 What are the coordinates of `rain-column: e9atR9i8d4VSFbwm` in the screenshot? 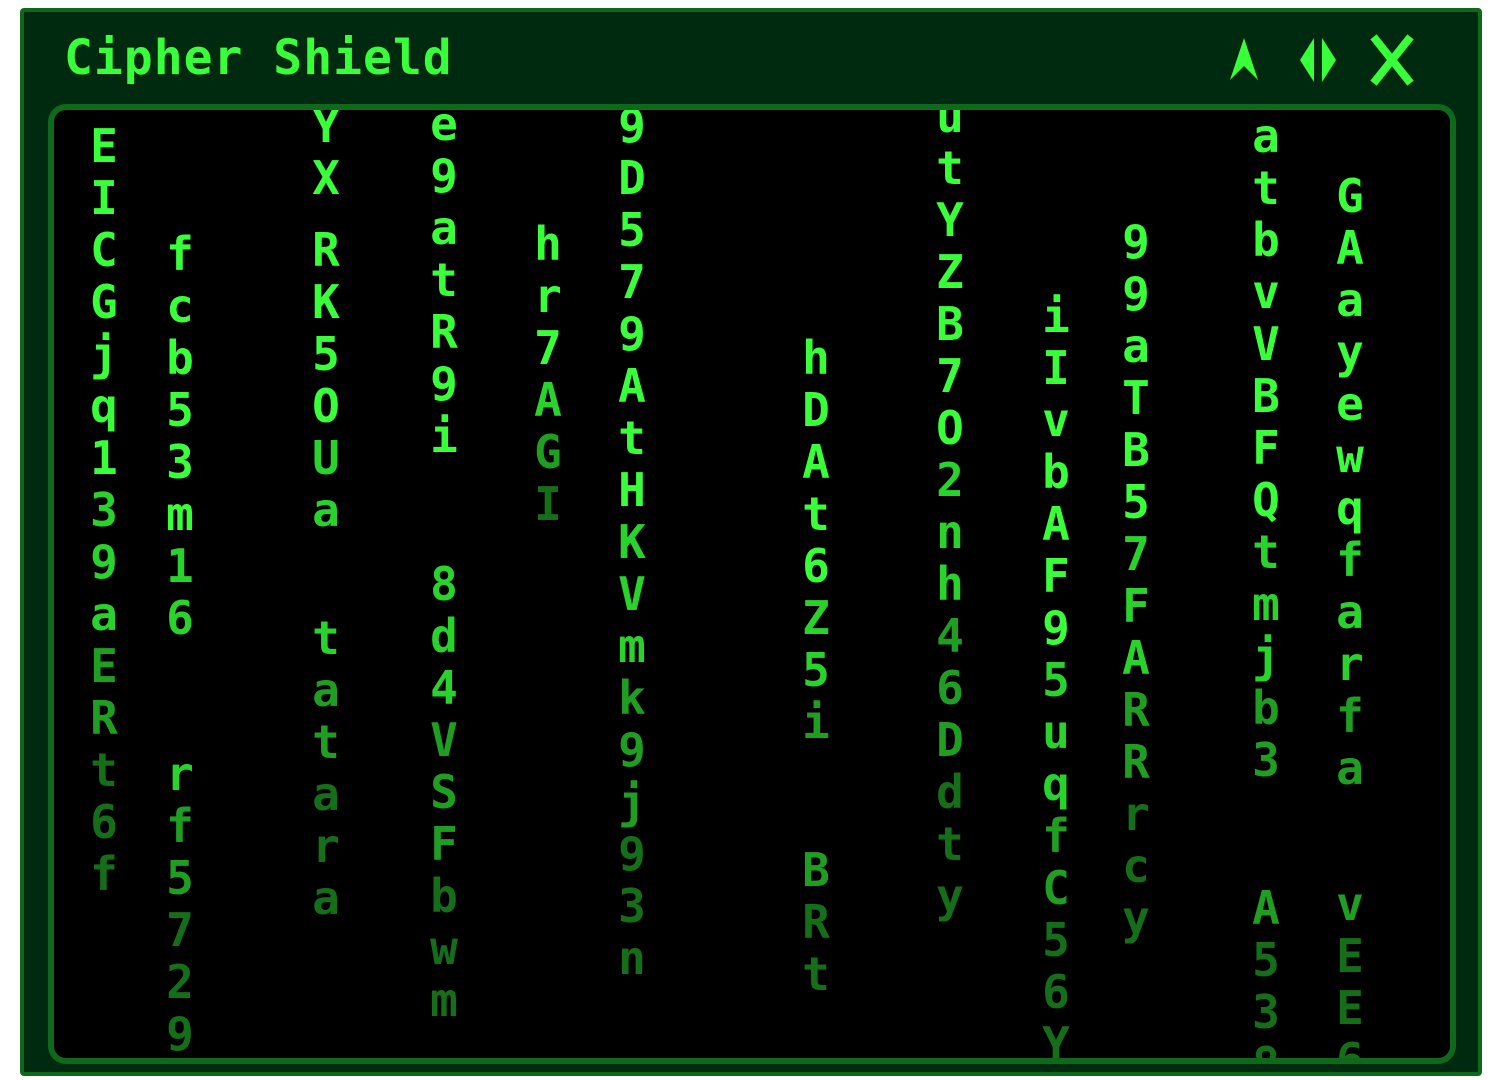 It's located at (444, 568).